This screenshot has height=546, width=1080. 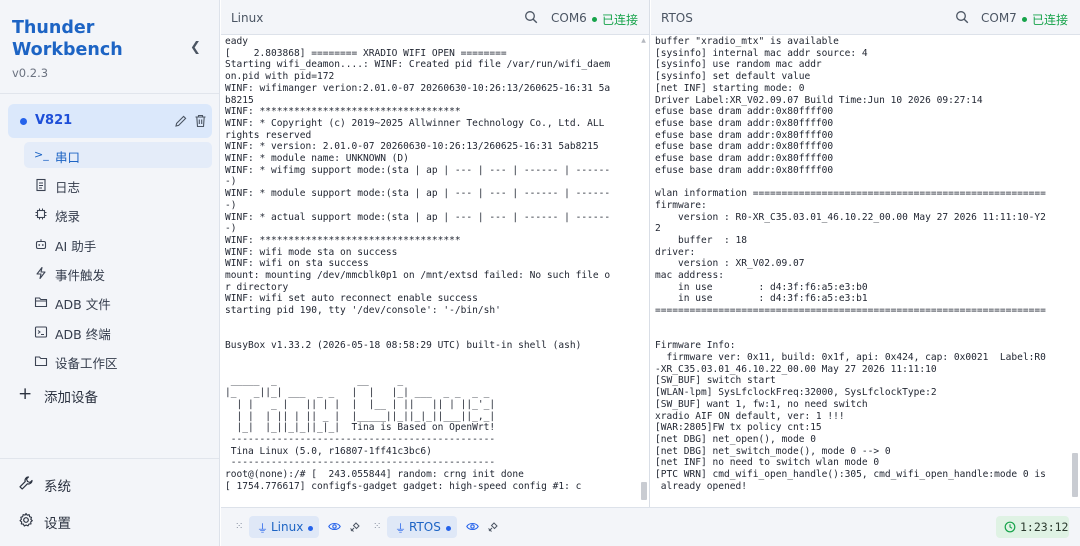 What do you see at coordinates (41, 273) in the screenshot?
I see `lightning-icon` at bounding box center [41, 273].